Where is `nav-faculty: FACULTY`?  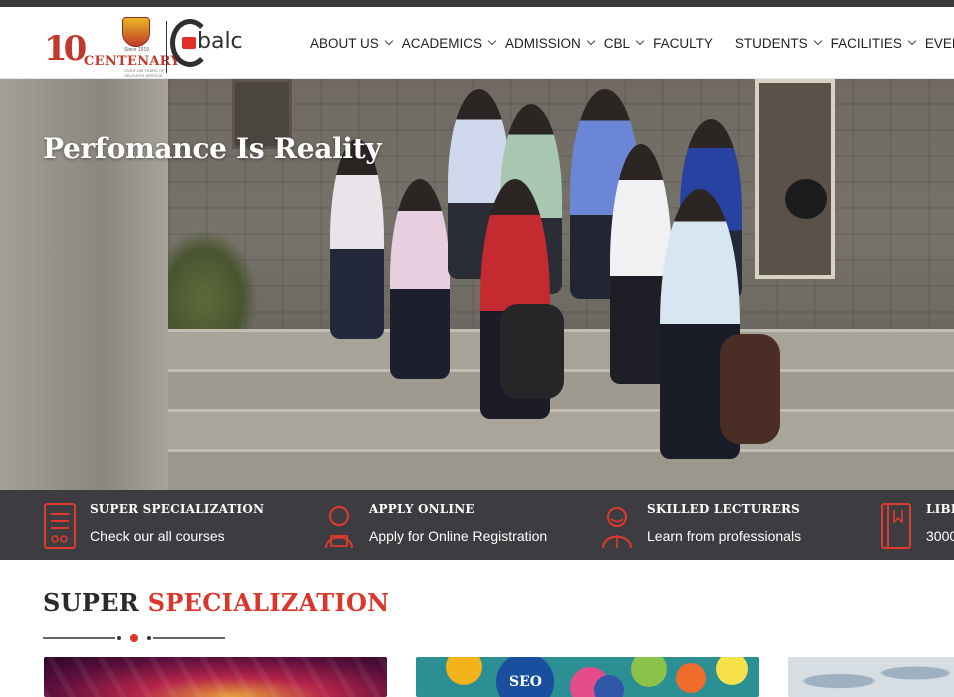 nav-faculty: FACULTY is located at coordinates (683, 43).